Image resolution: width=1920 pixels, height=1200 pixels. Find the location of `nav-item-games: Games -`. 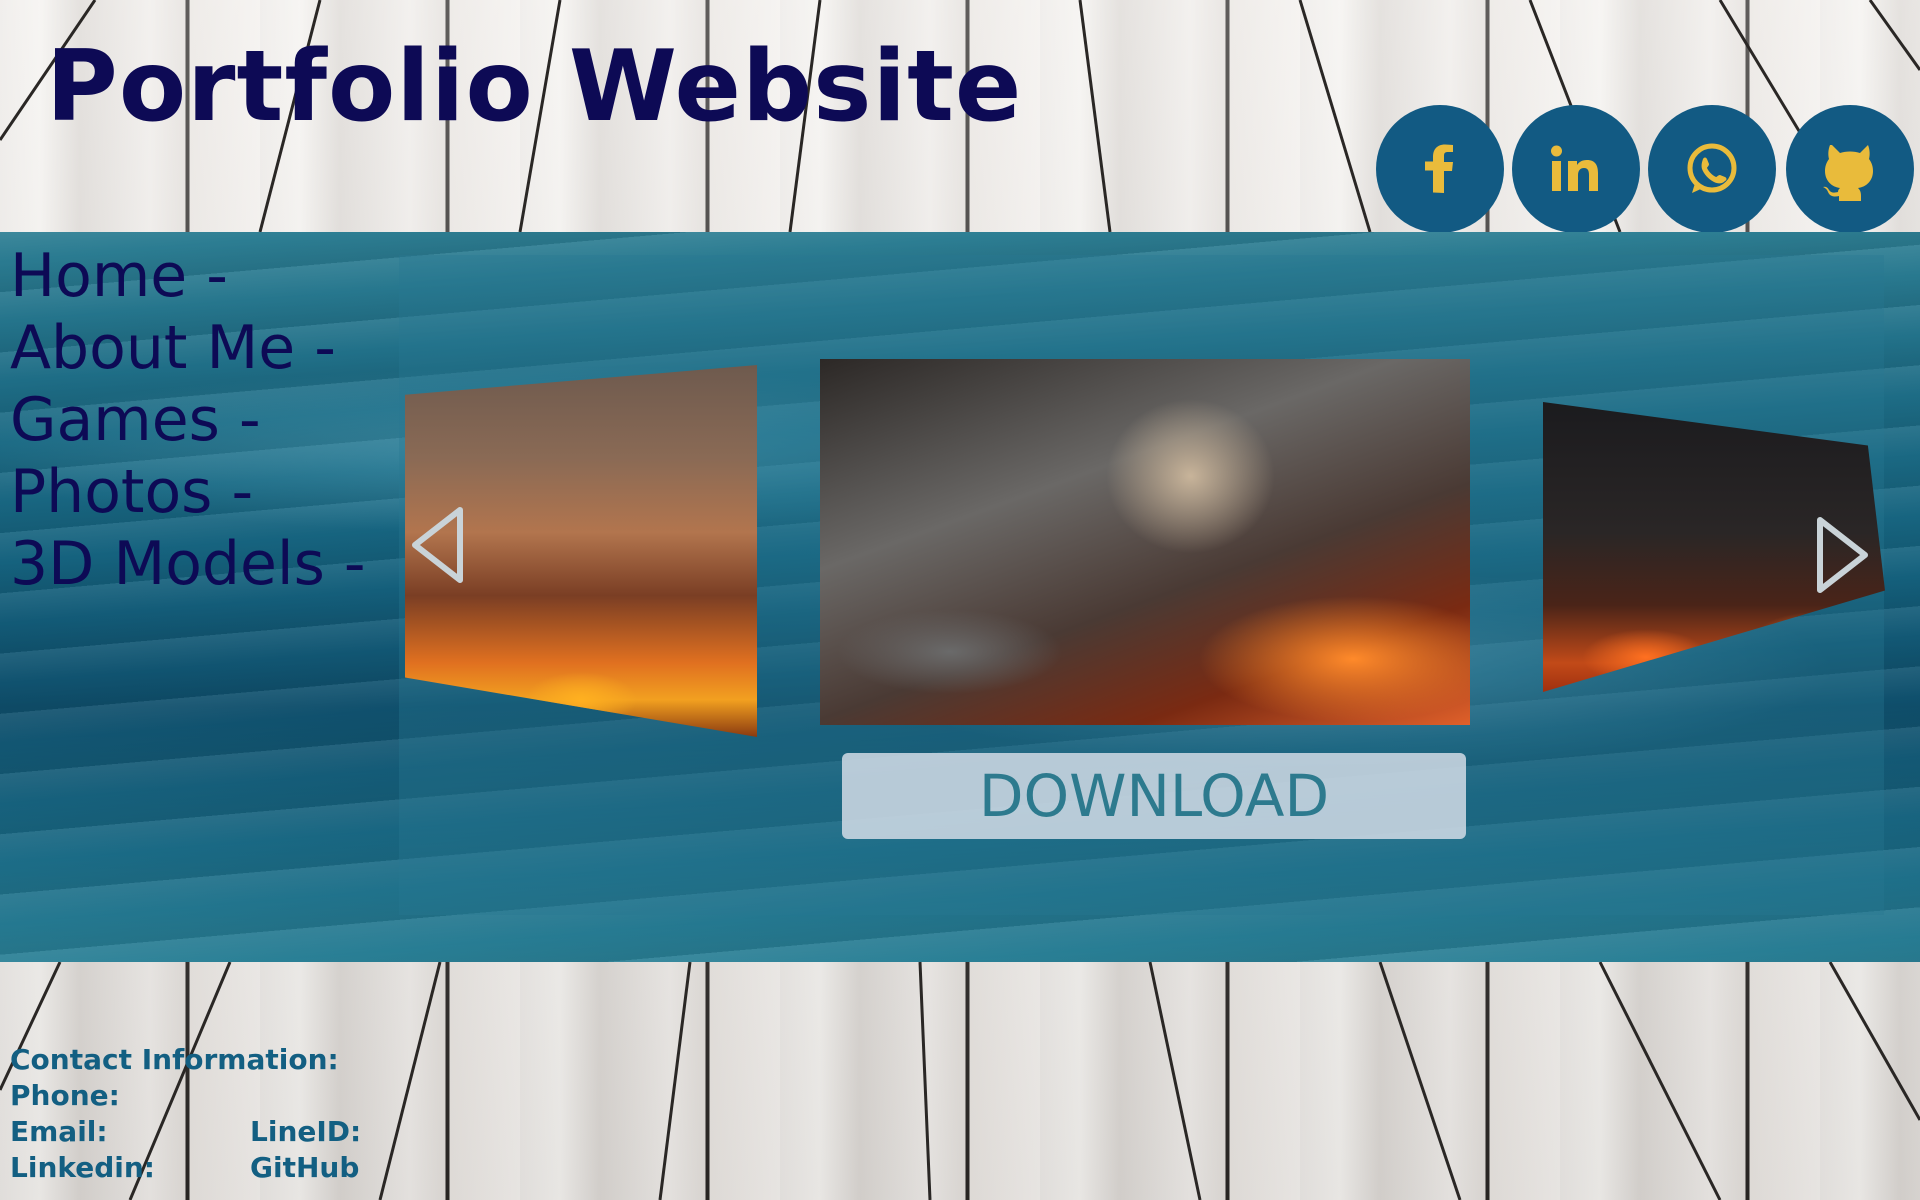

nav-item-games: Games - is located at coordinates (188, 420).